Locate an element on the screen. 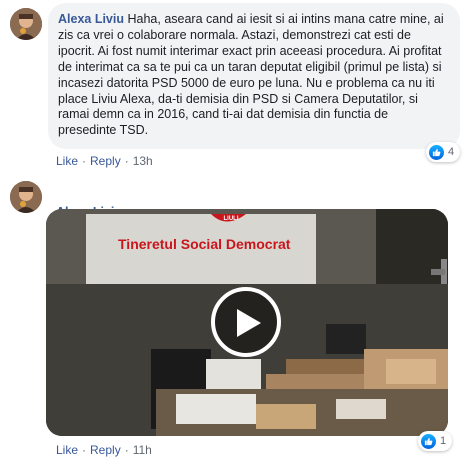 This screenshot has width=464, height=459. comment-actions: Like · Reply · 13h is located at coordinates (104, 161).